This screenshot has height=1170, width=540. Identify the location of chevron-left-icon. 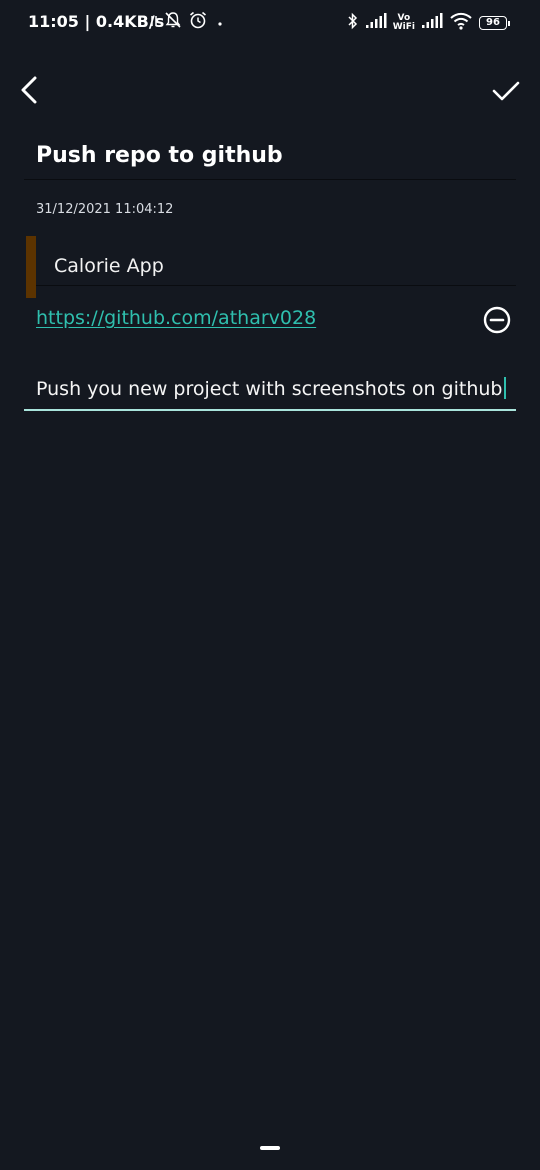
(29, 90).